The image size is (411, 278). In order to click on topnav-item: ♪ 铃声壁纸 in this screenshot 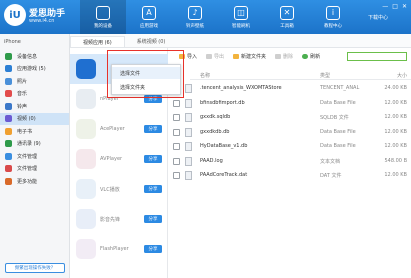, I will do `click(195, 17)`.